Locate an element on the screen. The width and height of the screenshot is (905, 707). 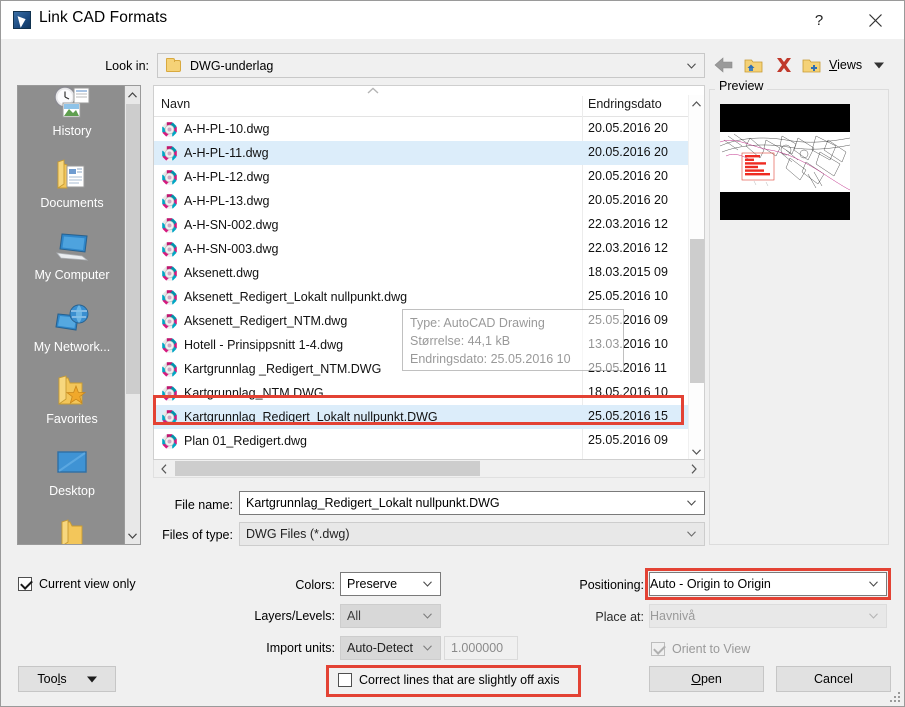
look-in-dropdown: DWG-underlag is located at coordinates (431, 65).